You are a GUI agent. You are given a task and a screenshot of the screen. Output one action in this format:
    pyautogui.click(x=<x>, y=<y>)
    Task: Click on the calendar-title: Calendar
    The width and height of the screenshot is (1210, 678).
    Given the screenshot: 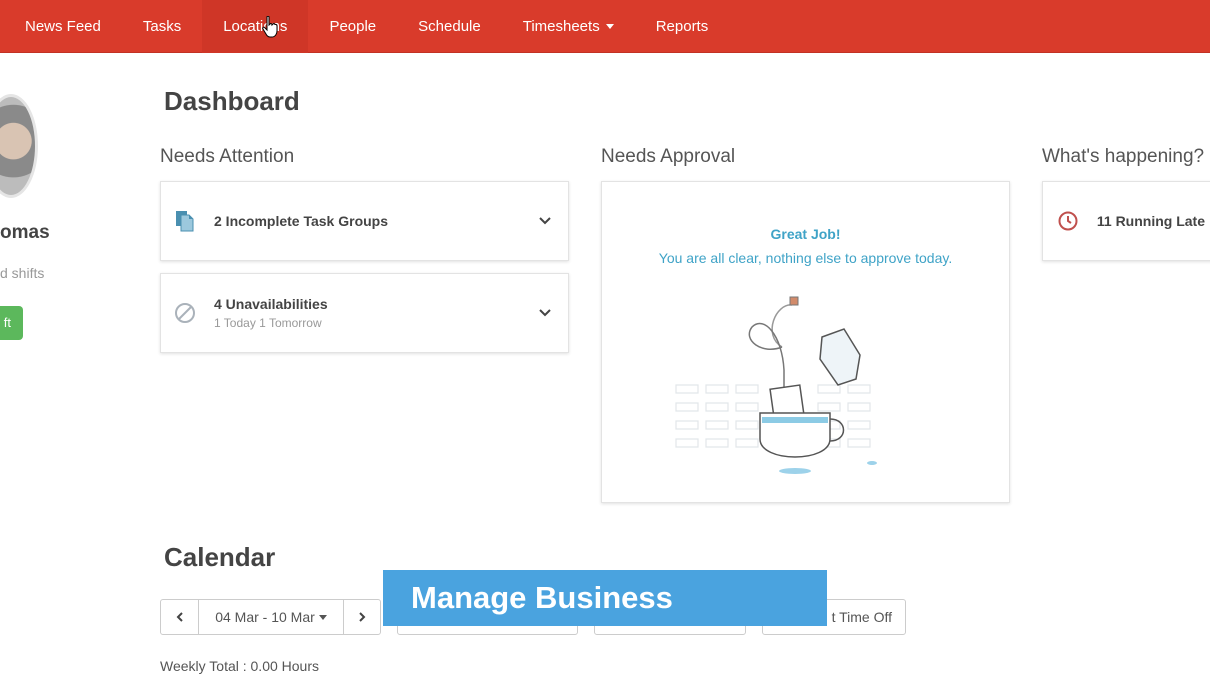 What is the action you would take?
    pyautogui.click(x=220, y=557)
    